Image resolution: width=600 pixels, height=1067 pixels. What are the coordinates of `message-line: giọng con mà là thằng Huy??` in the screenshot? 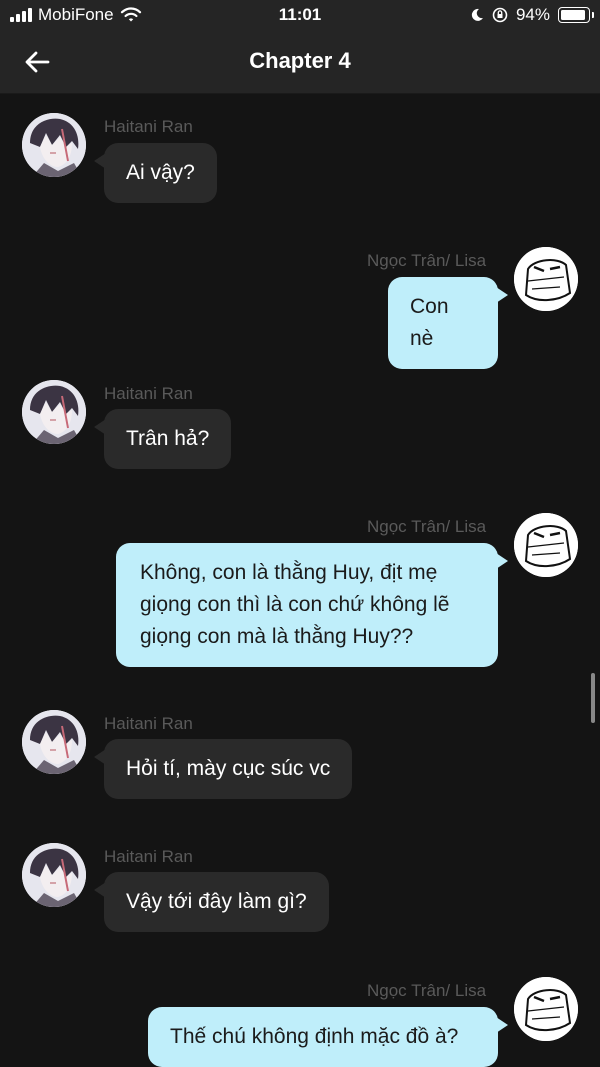 It's located at (277, 636).